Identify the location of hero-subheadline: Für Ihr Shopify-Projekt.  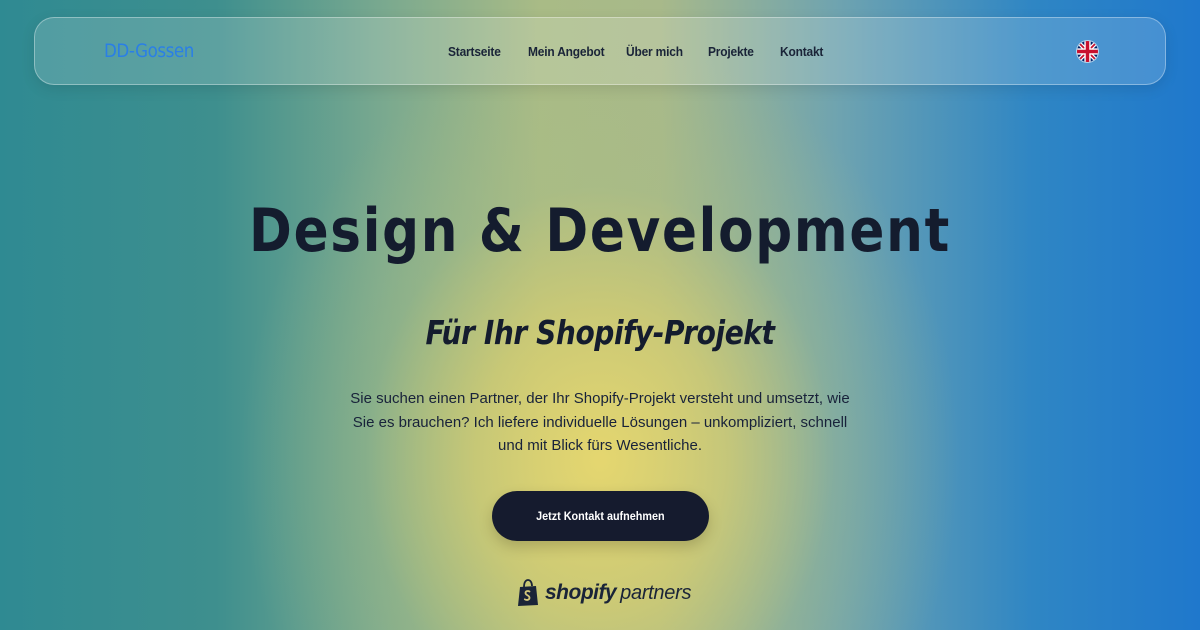
(600, 332).